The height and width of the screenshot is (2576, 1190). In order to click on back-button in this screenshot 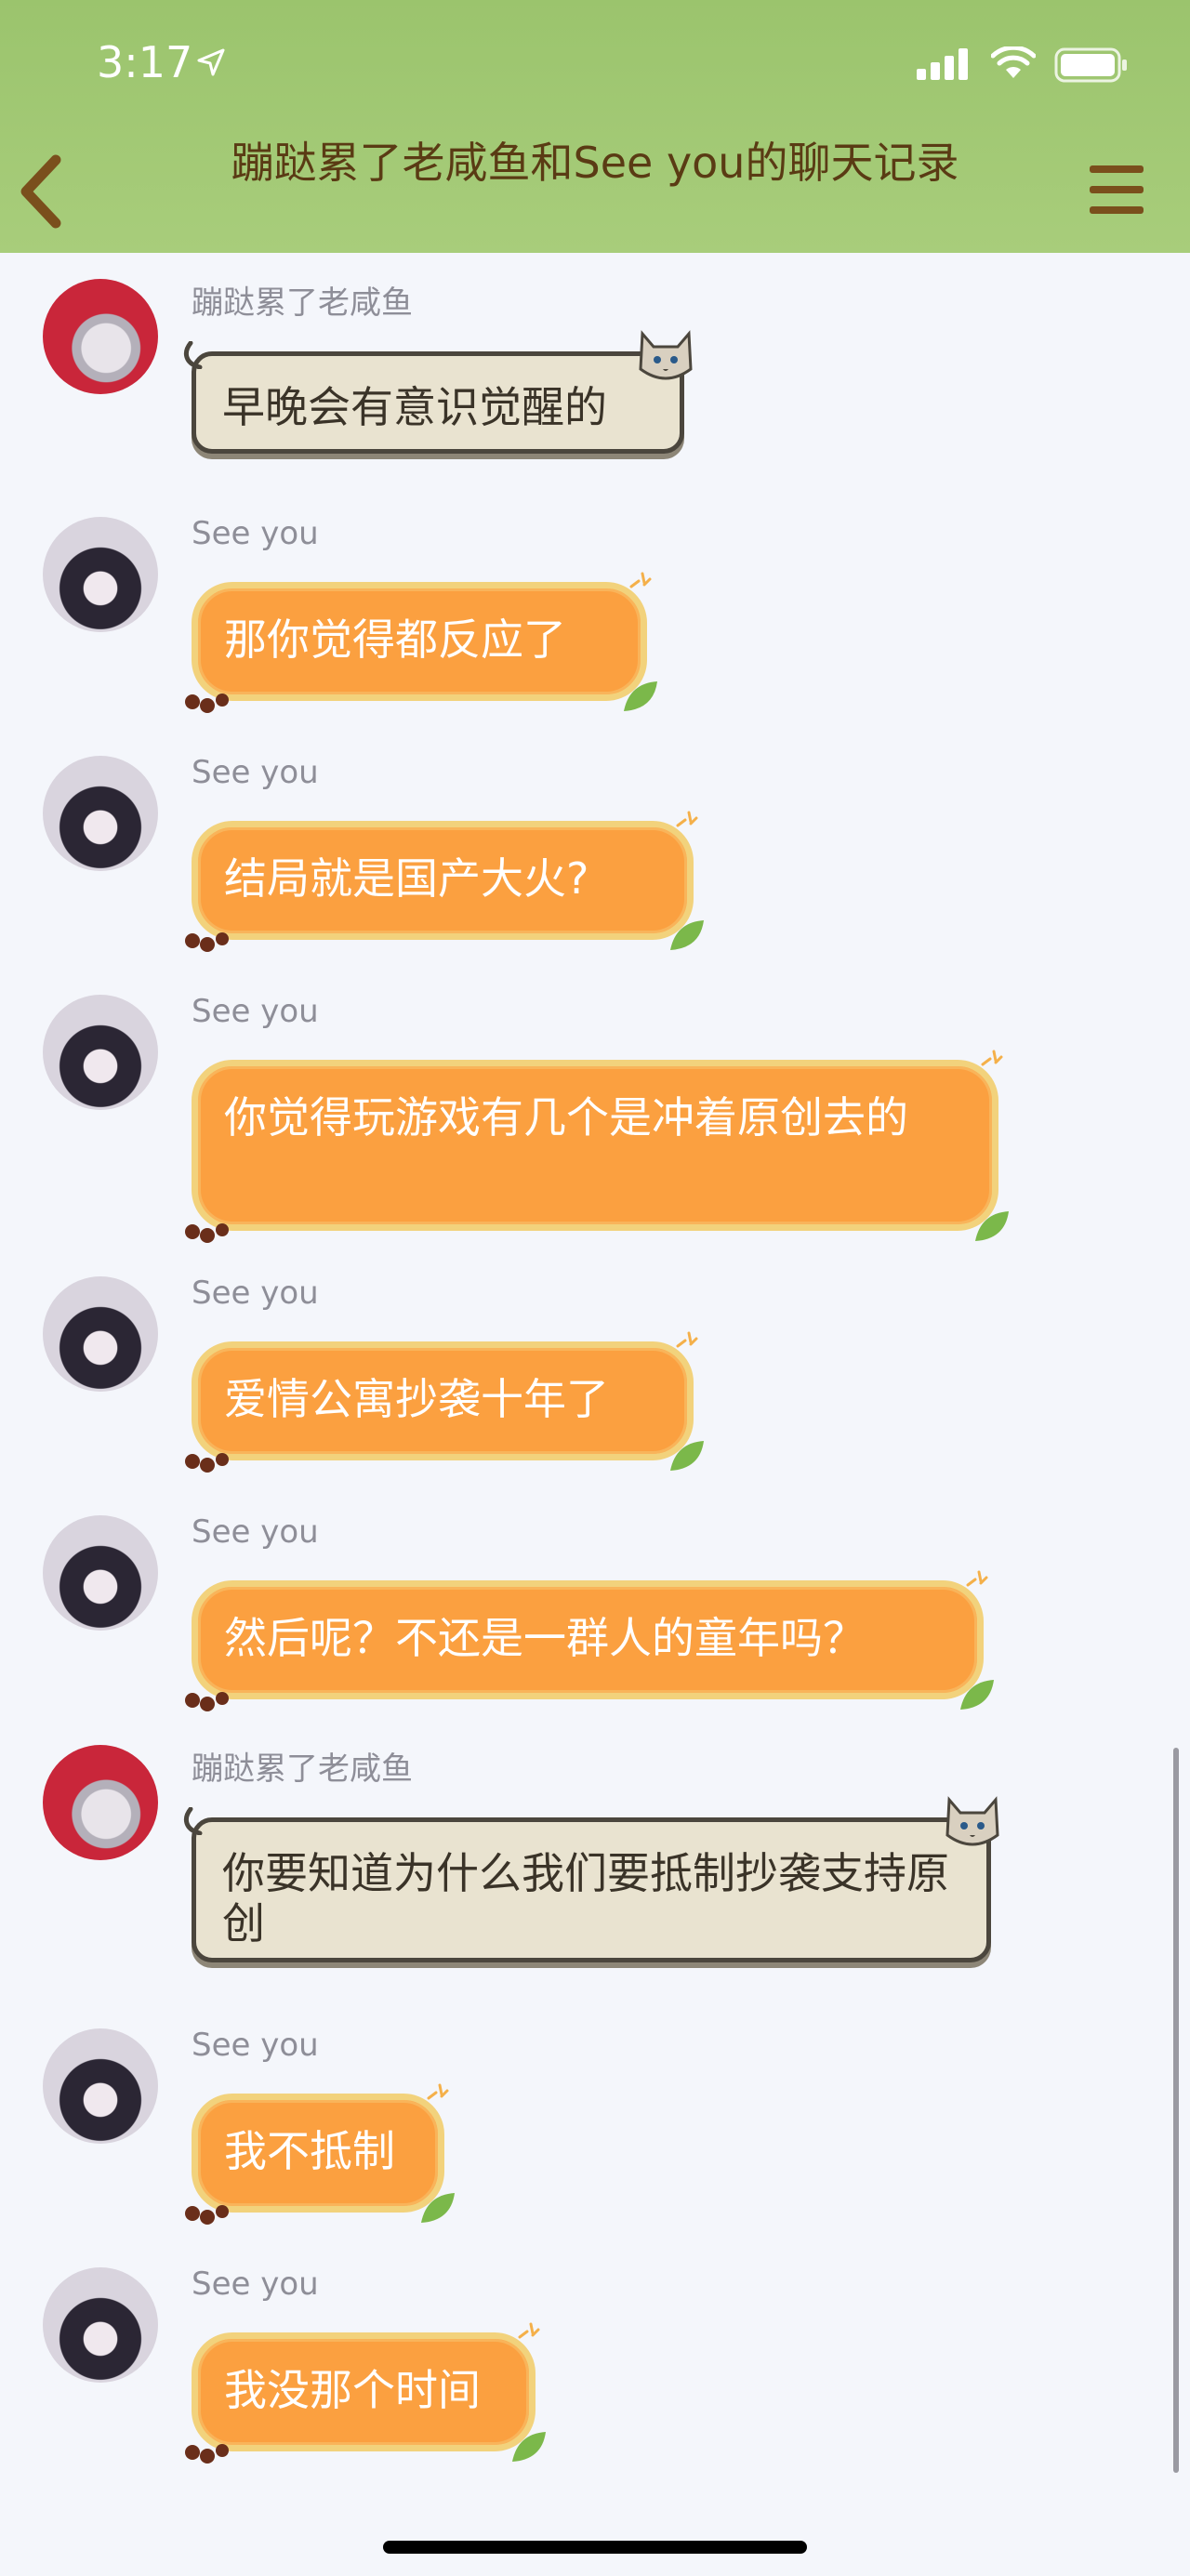, I will do `click(41, 191)`.